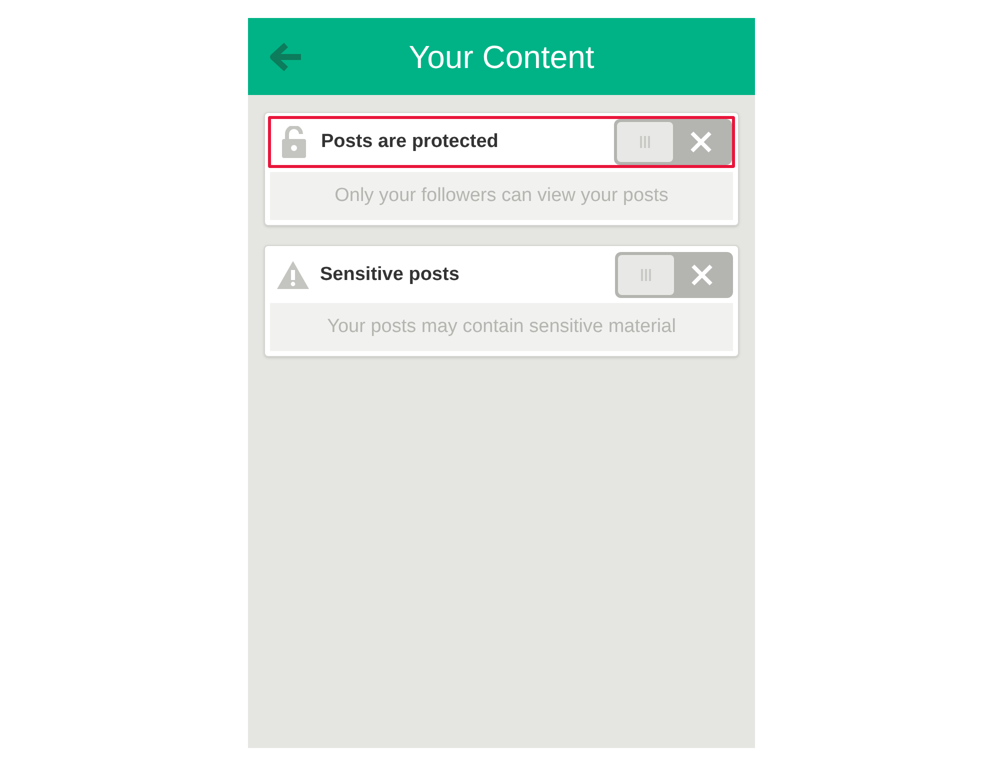 The image size is (984, 762). I want to click on setting-label: Sensitive posts, so click(390, 274).